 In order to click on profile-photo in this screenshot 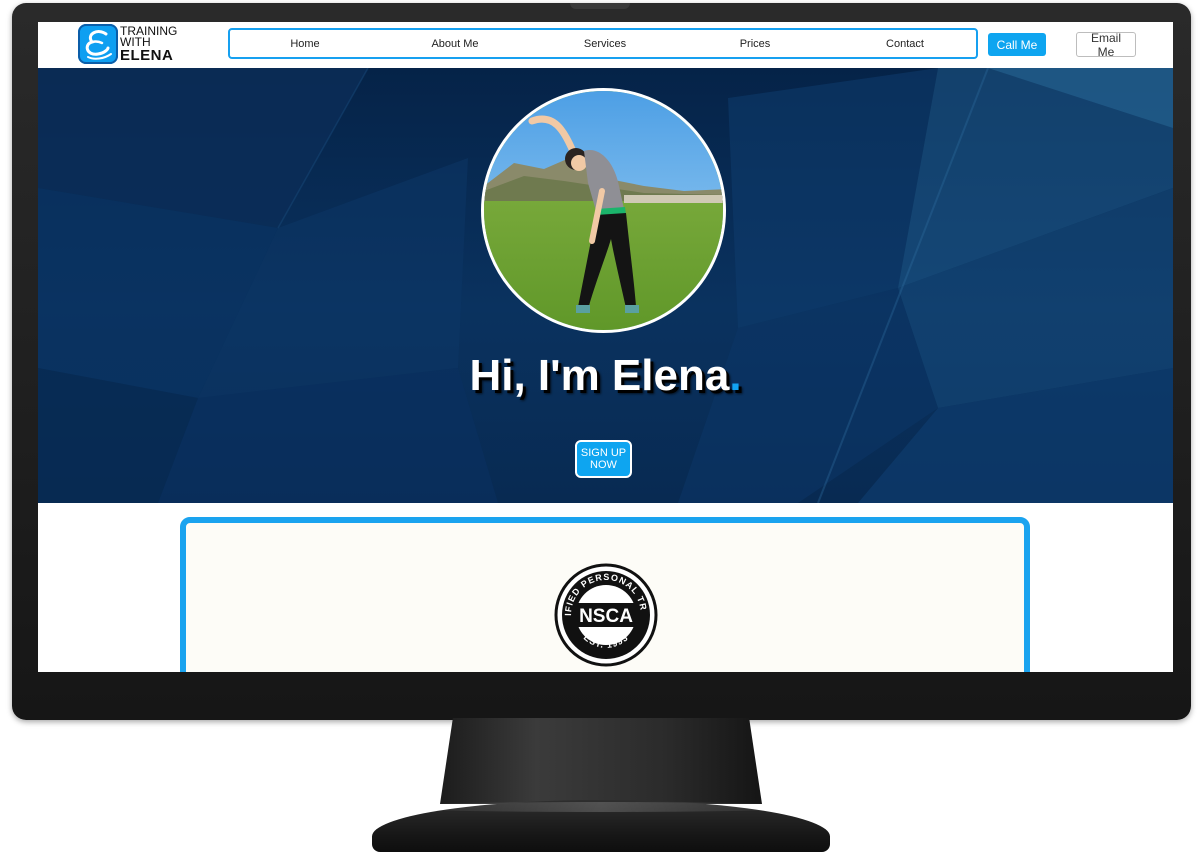, I will do `click(603, 210)`.